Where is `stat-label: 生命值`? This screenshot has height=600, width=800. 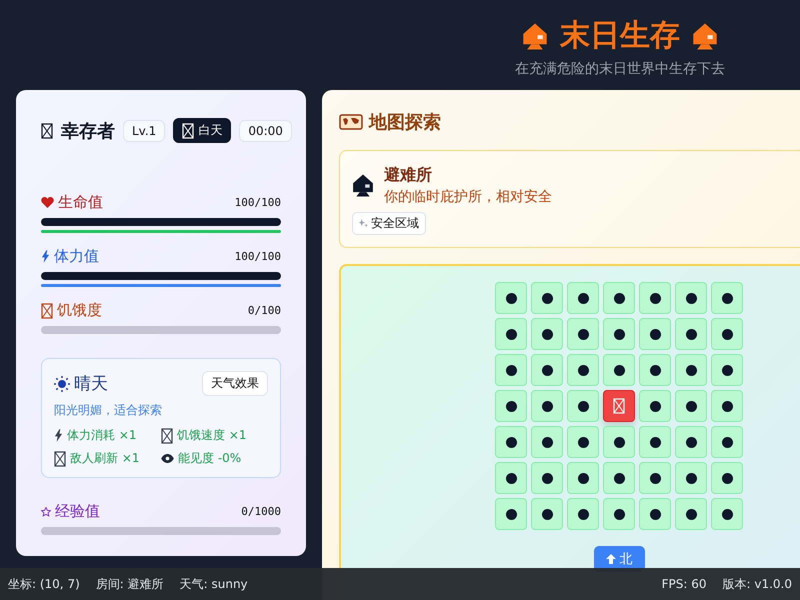 stat-label: 生命值 is located at coordinates (80, 202).